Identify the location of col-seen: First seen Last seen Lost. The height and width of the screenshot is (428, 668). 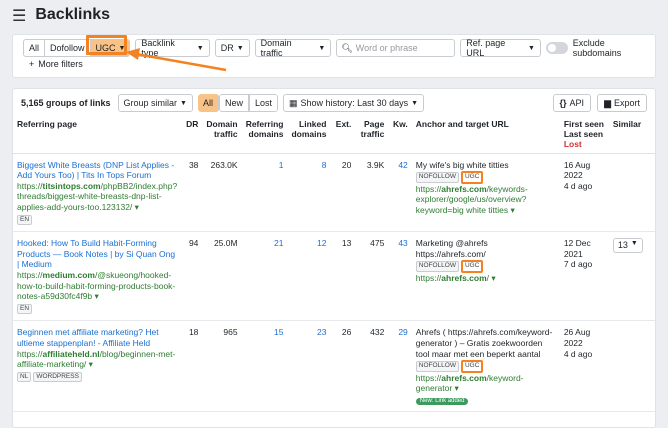
(584, 135).